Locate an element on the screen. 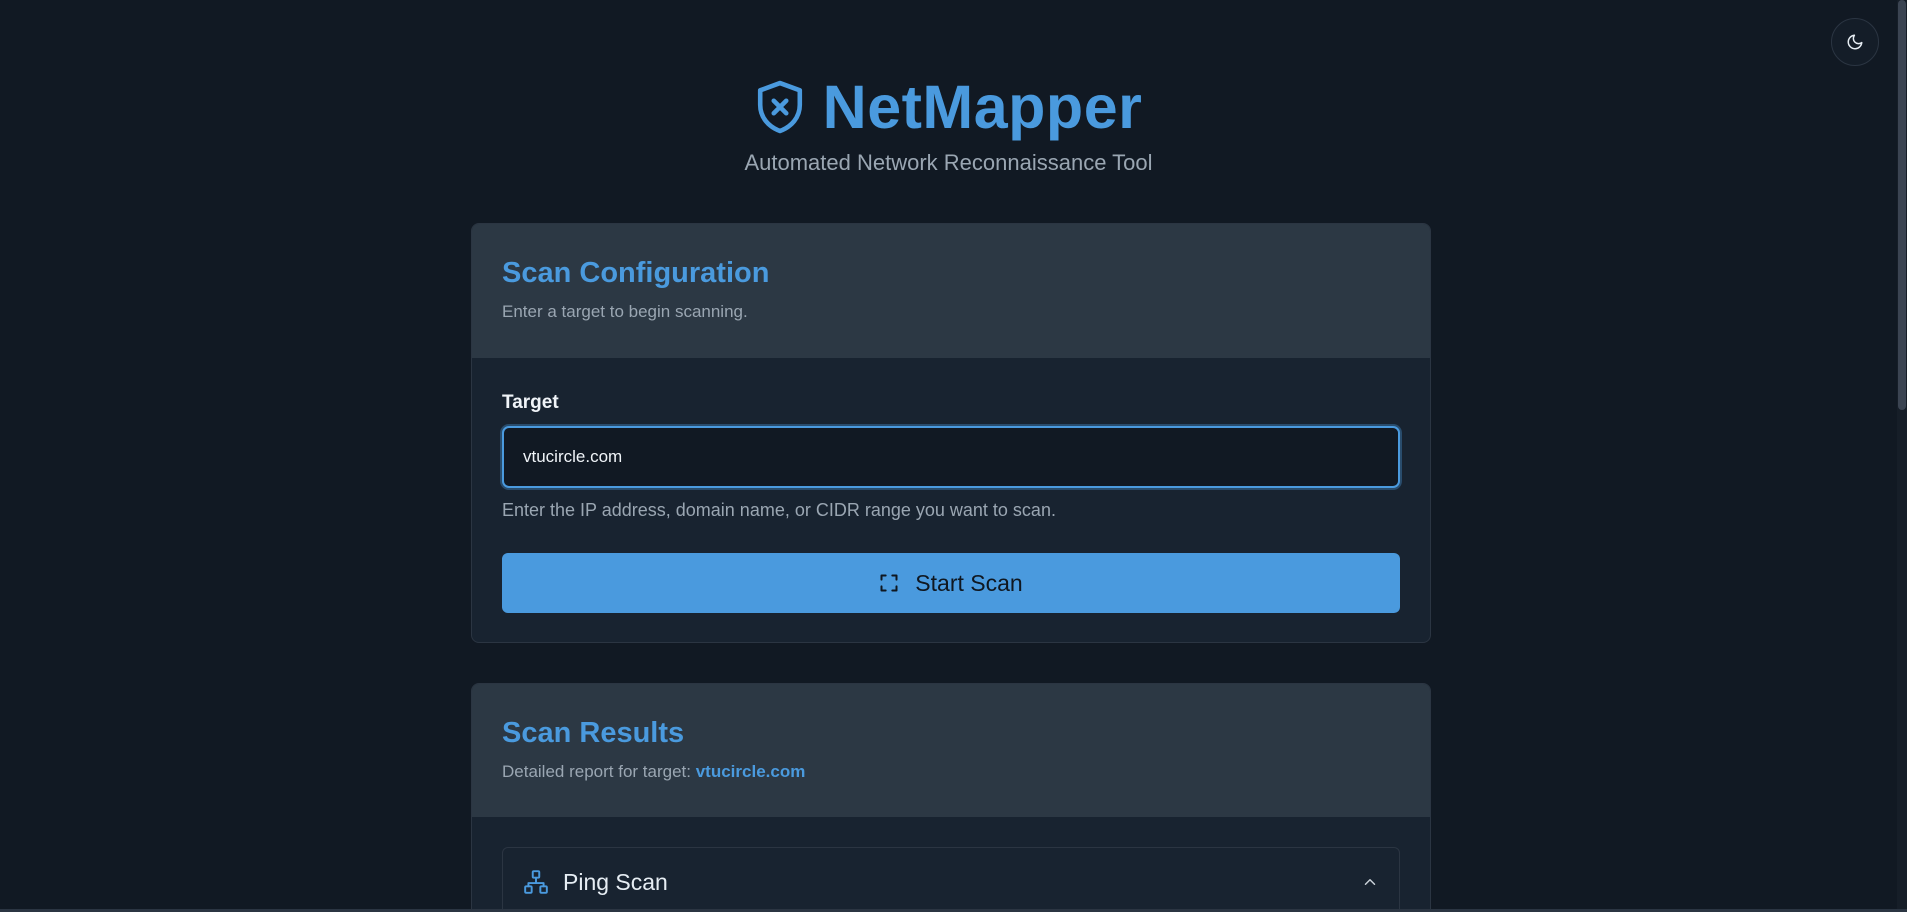 This screenshot has height=912, width=1907. app-title: NetMapper is located at coordinates (982, 107).